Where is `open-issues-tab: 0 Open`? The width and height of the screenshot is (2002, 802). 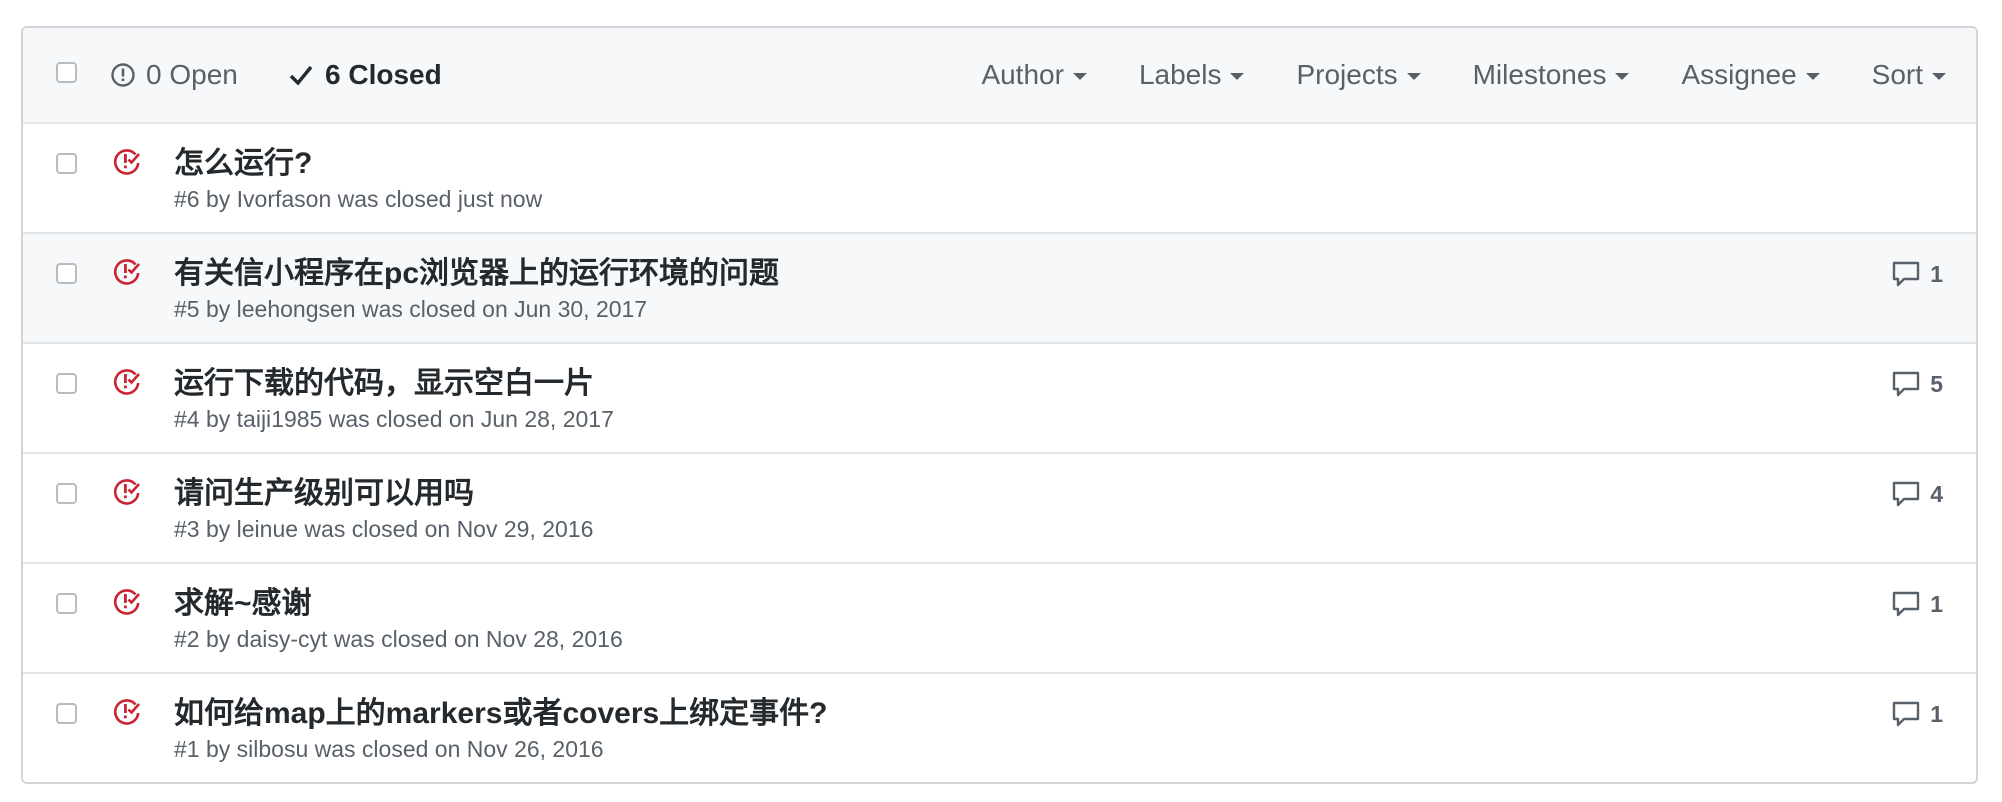 open-issues-tab: 0 Open is located at coordinates (174, 75).